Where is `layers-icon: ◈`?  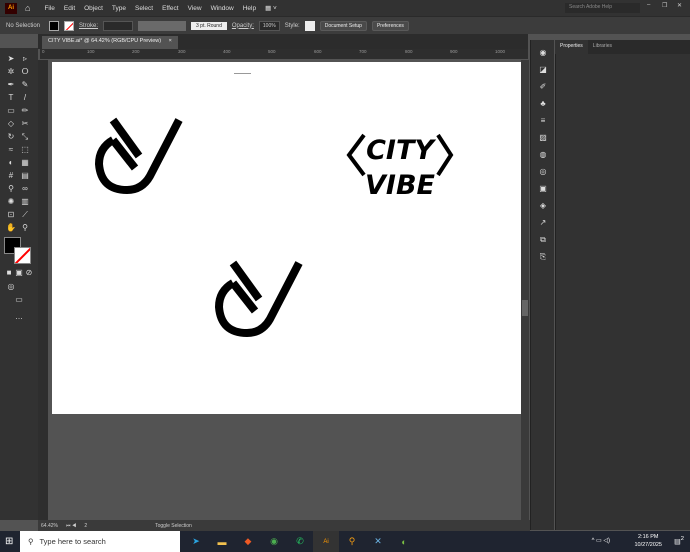
layers-icon: ◈ is located at coordinates (543, 206).